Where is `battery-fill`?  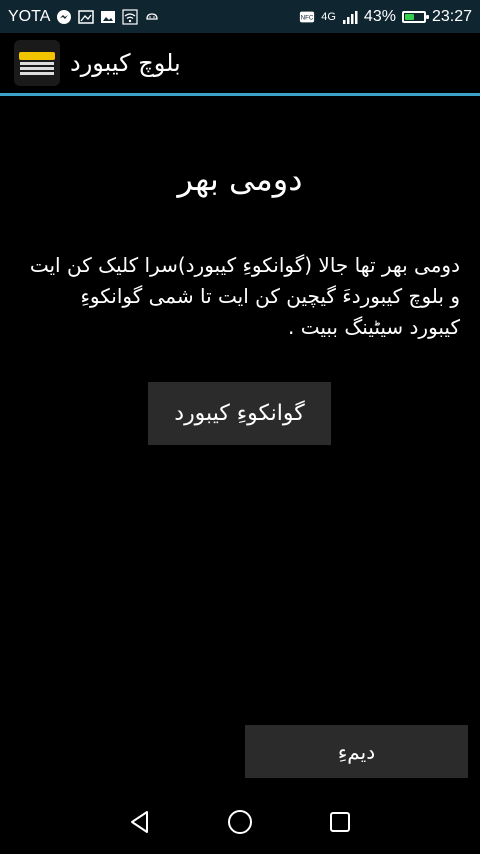
battery-fill is located at coordinates (409, 16).